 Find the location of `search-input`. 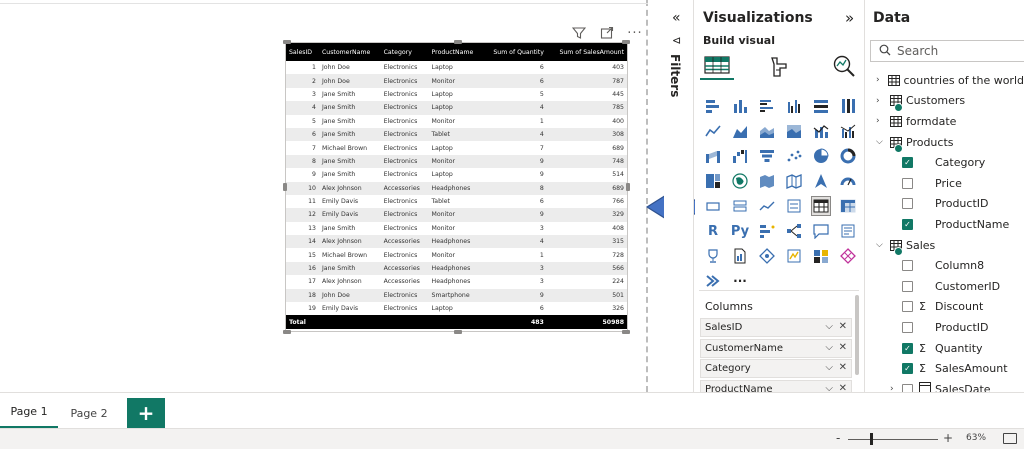

search-input is located at coordinates (947, 51).